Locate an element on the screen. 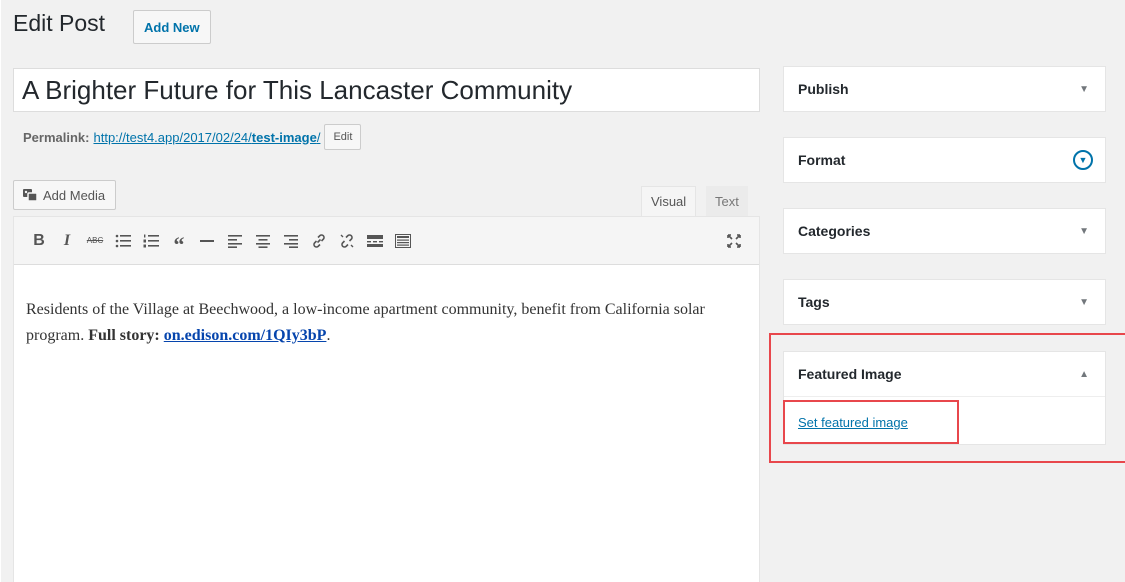 Image resolution: width=1125 pixels, height=582 pixels. permalink-edit-button: Edit is located at coordinates (343, 137).